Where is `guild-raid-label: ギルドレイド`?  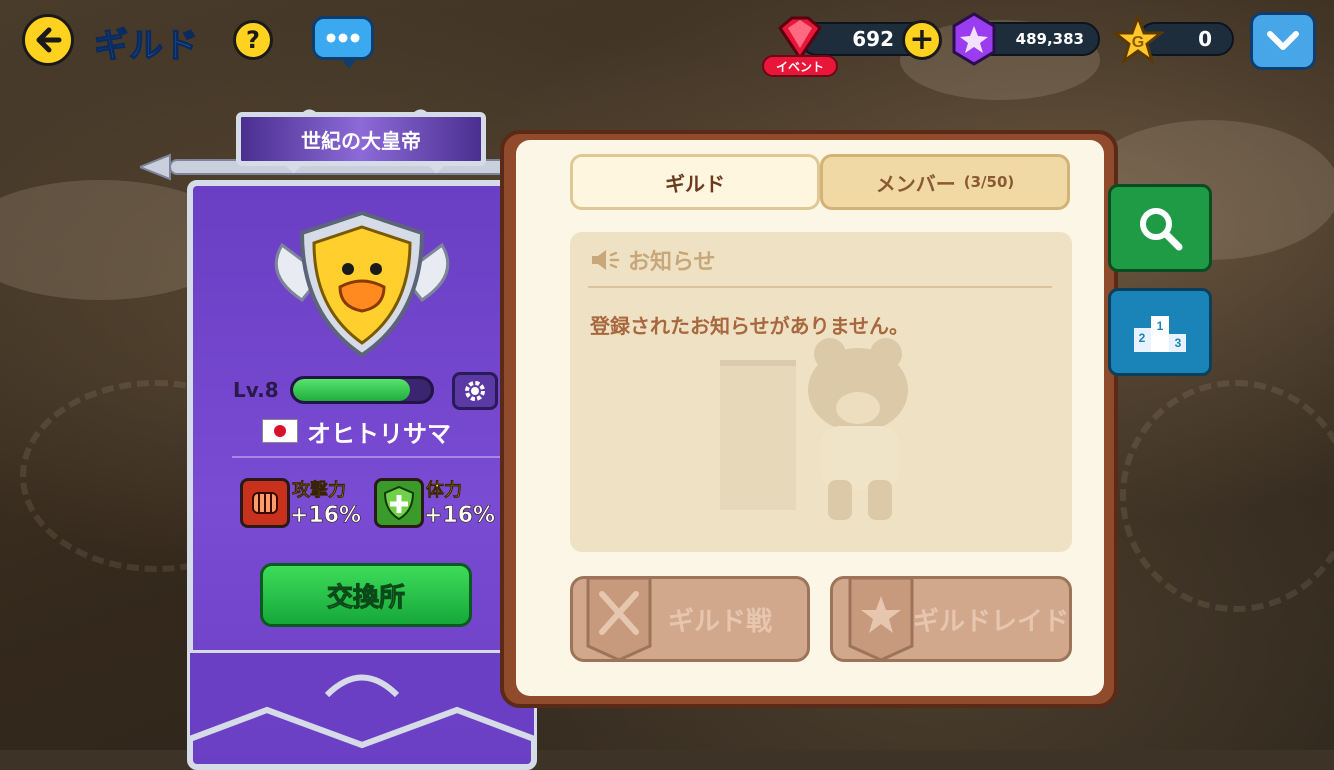
guild-raid-label: ギルドレイド is located at coordinates (991, 621).